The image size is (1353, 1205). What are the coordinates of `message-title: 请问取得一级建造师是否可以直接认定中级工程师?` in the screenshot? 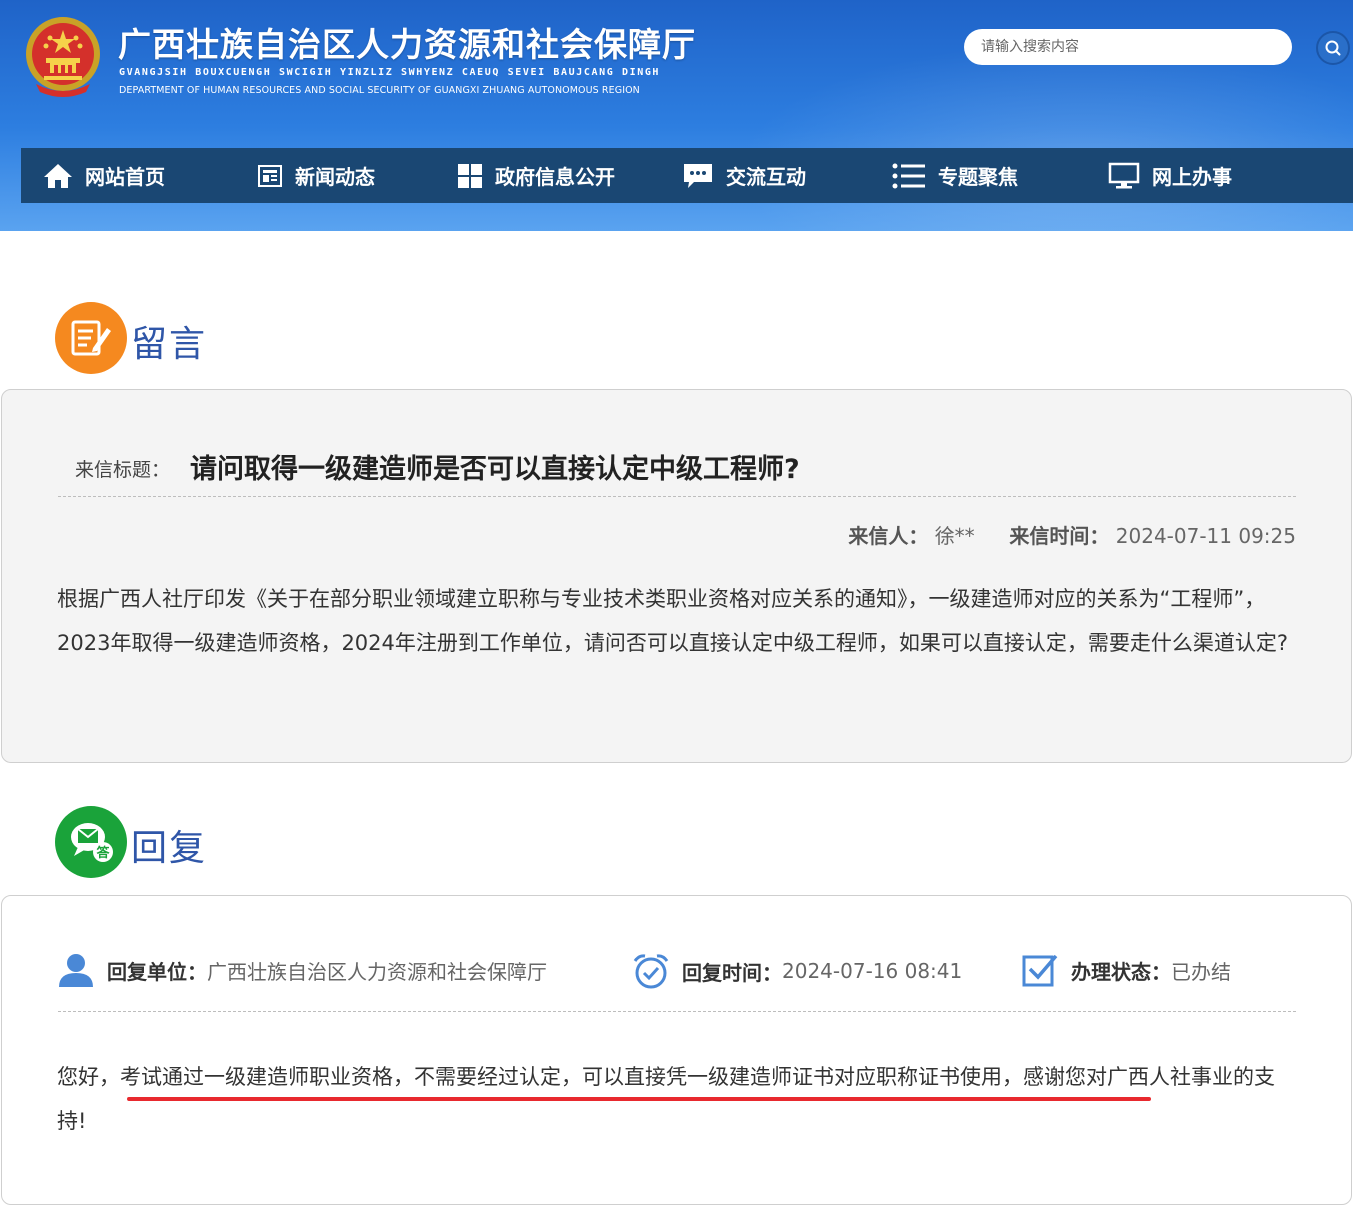 It's located at (495, 469).